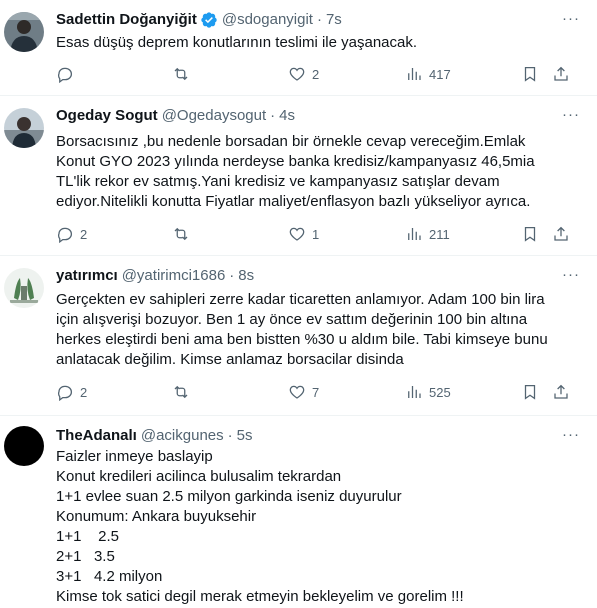  What do you see at coordinates (209, 20) in the screenshot?
I see `verified-badge-icon` at bounding box center [209, 20].